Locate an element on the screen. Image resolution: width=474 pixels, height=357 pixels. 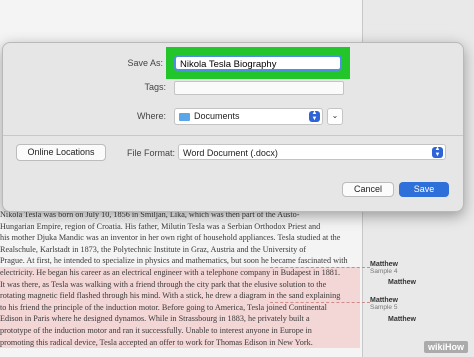
comment-card: Matthew Sample 4 is located at coordinates (384, 268).